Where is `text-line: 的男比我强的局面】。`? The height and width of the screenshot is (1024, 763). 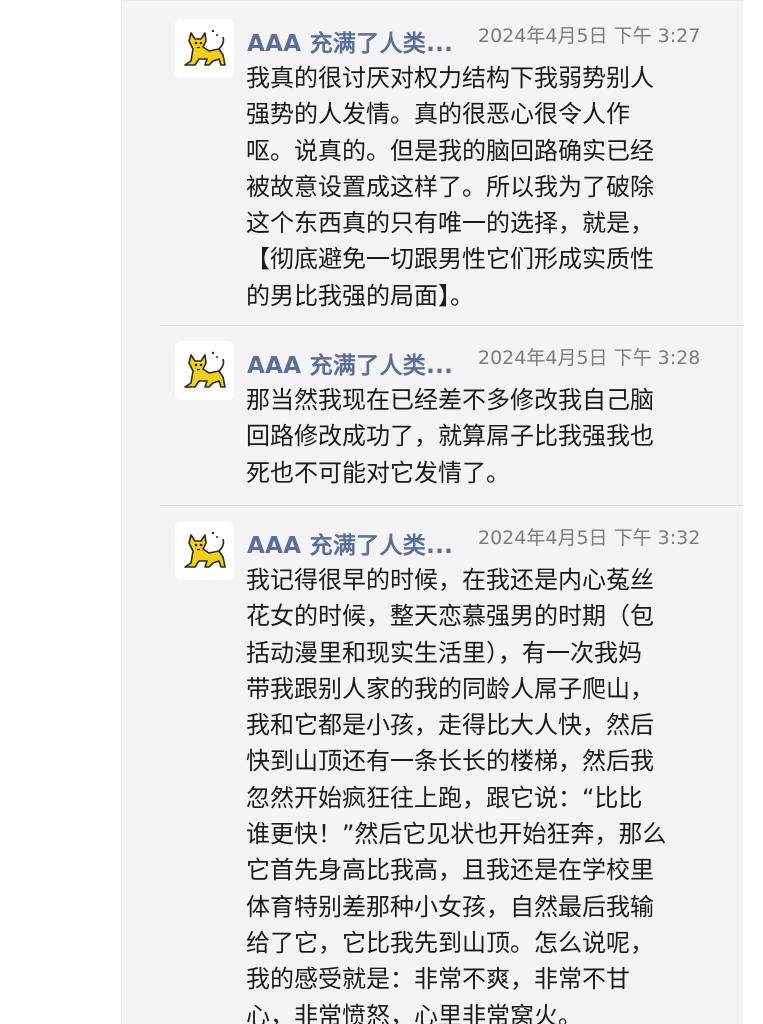 text-line: 的男比我强的局面】。 is located at coordinates (360, 295).